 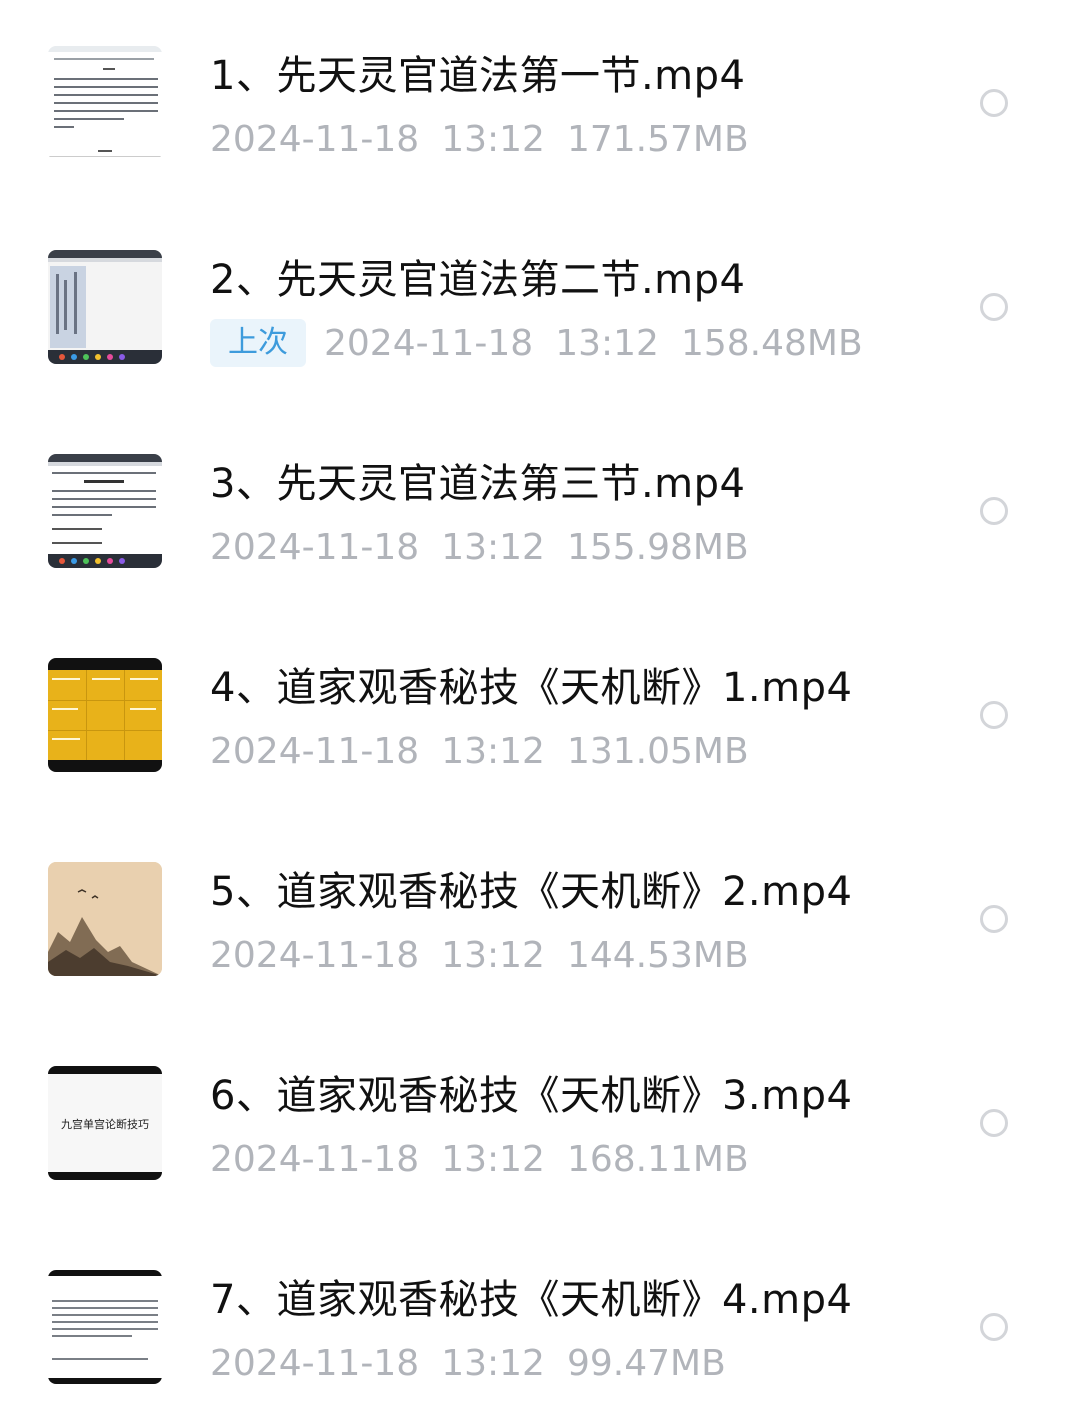 I want to click on file-name: 1、先天灵官道法第一节.mp4, so click(x=478, y=76).